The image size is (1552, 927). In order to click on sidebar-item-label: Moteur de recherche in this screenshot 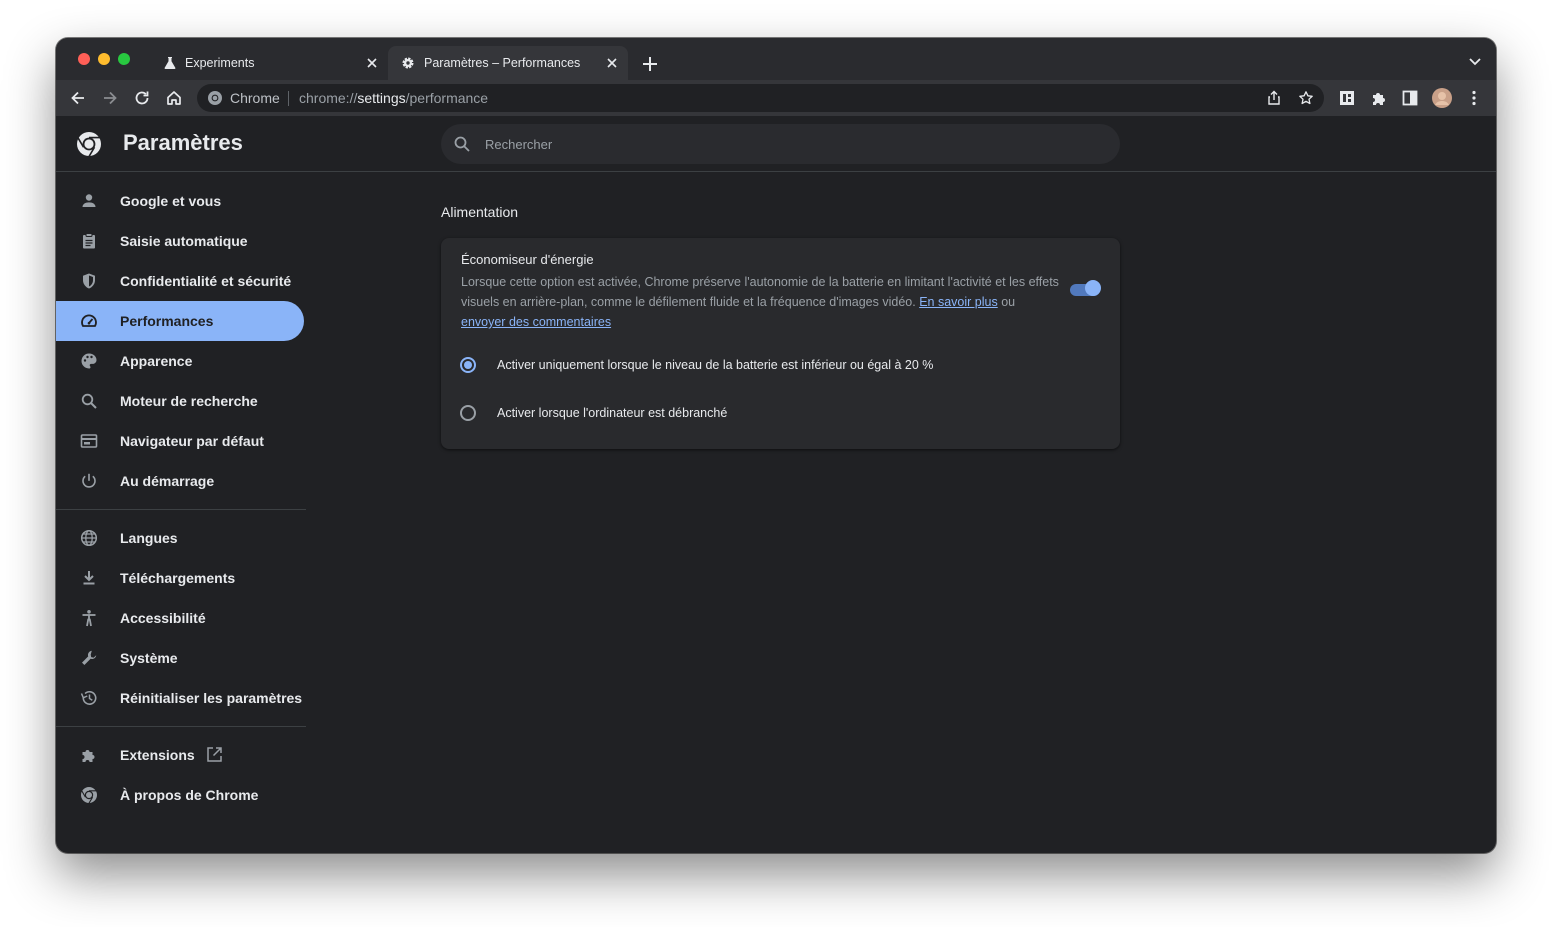, I will do `click(189, 401)`.